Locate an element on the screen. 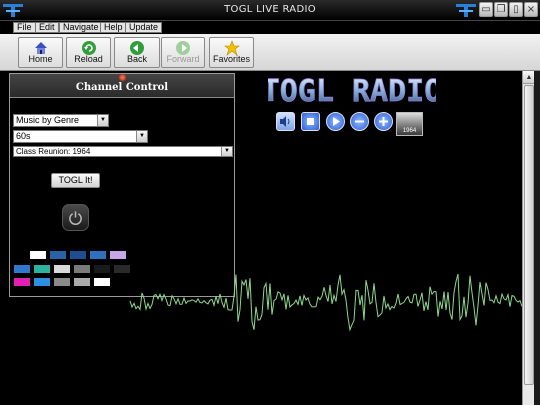  power-button is located at coordinates (75, 217).